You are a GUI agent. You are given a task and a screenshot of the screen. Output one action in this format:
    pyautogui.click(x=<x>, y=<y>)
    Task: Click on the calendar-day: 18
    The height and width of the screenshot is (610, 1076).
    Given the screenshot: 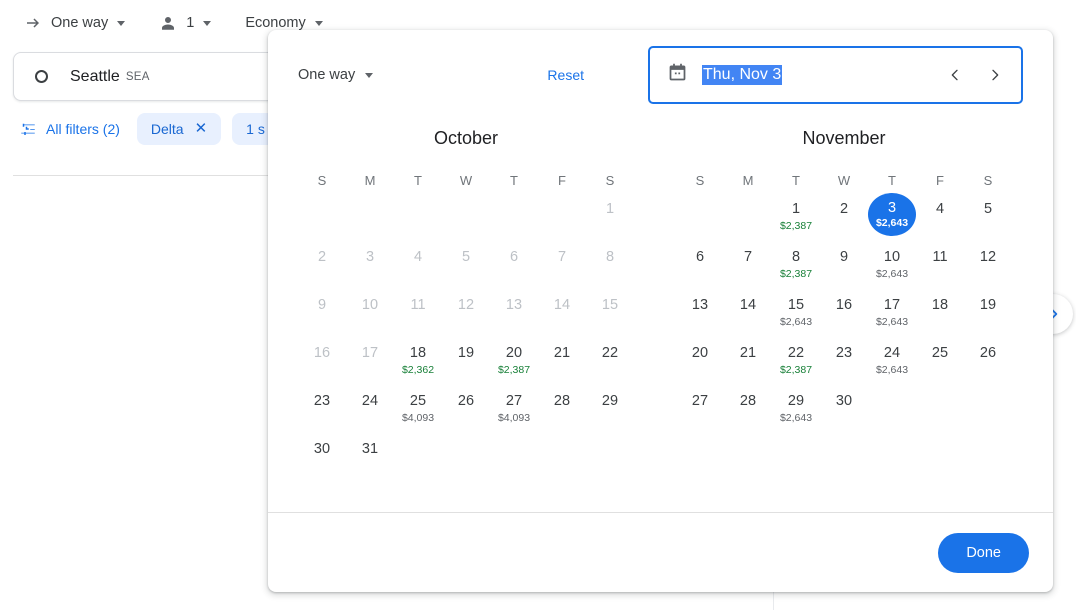 What is the action you would take?
    pyautogui.click(x=940, y=313)
    